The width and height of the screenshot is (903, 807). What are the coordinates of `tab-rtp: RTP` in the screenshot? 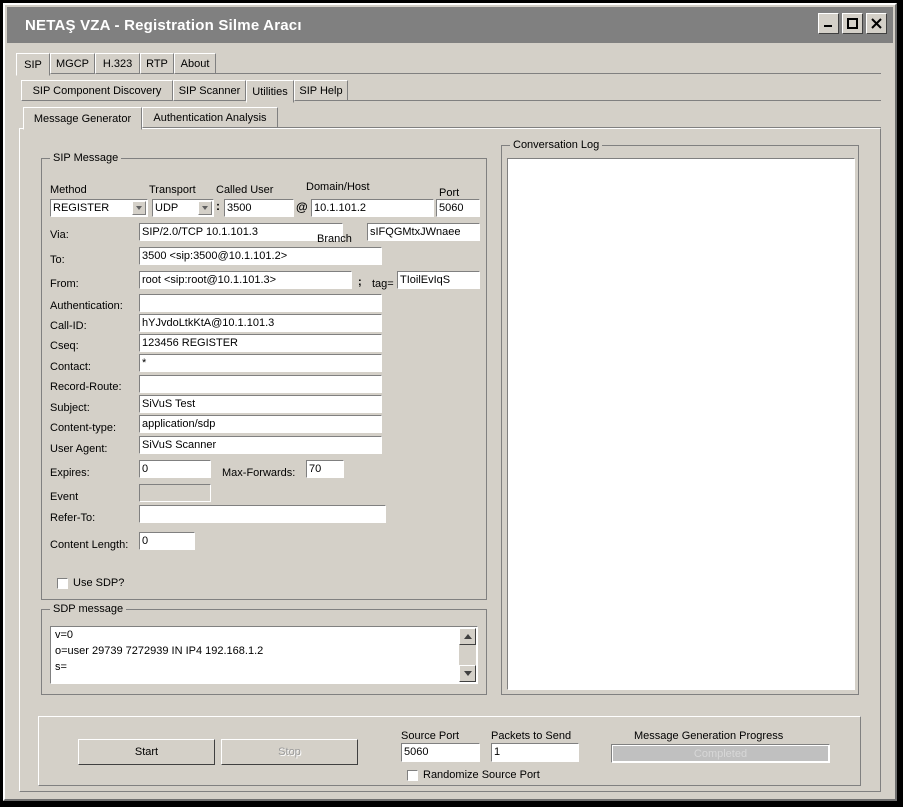 It's located at (157, 63).